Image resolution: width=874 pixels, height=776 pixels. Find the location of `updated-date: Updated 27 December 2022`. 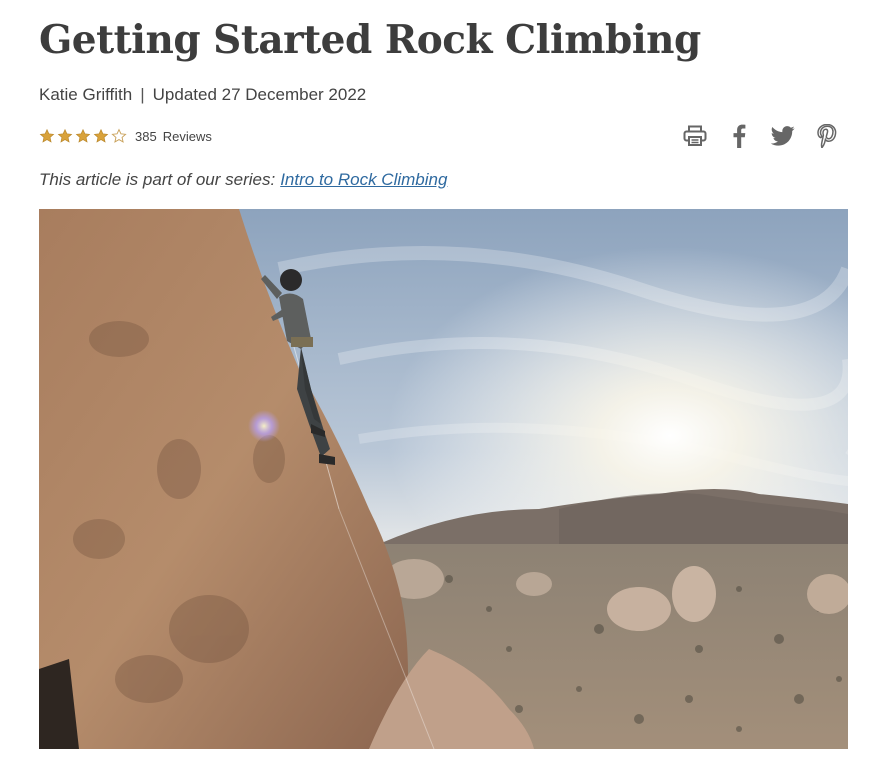

updated-date: Updated 27 December 2022 is located at coordinates (259, 94).